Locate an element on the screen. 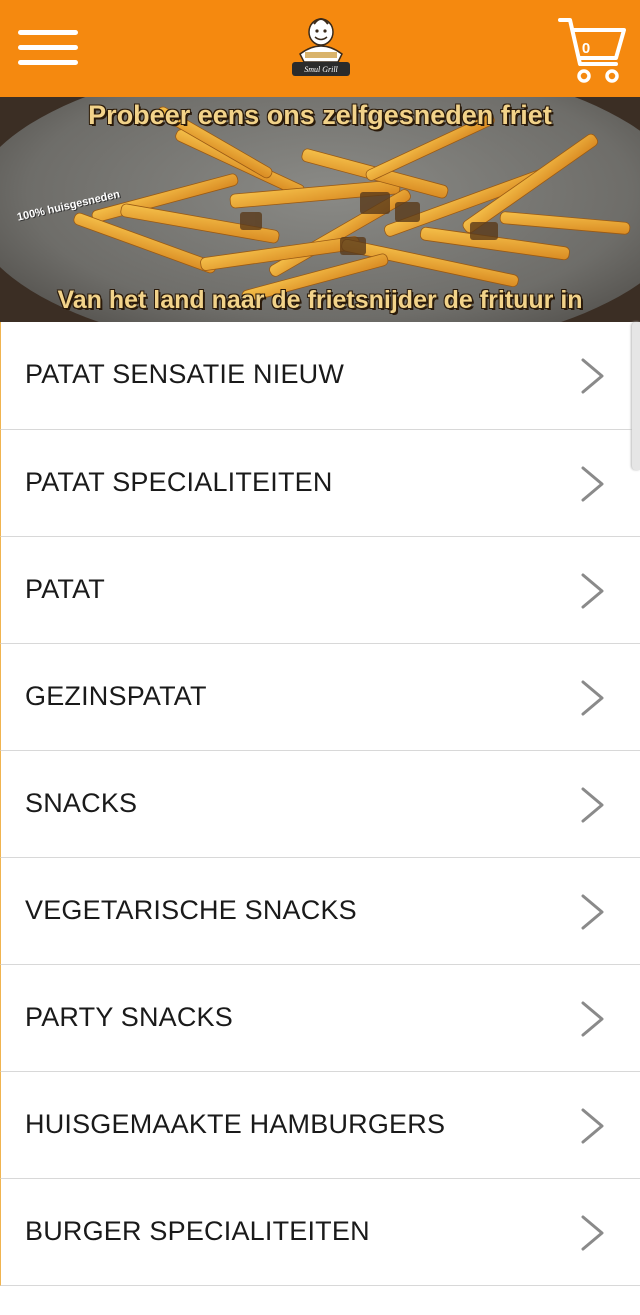 The height and width of the screenshot is (1315, 640). restaurant-logo-icon: Smul Grill is located at coordinates (321, 47).